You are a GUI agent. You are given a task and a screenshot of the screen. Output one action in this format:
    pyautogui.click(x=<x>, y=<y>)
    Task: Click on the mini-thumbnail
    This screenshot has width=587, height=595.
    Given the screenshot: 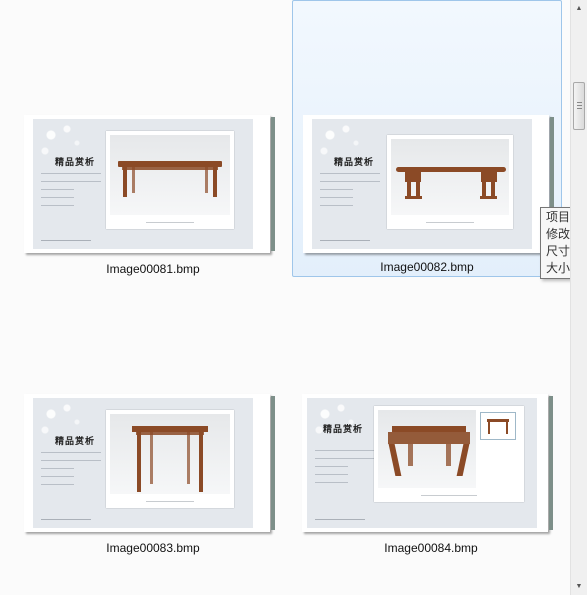 What is the action you would take?
    pyautogui.click(x=498, y=426)
    